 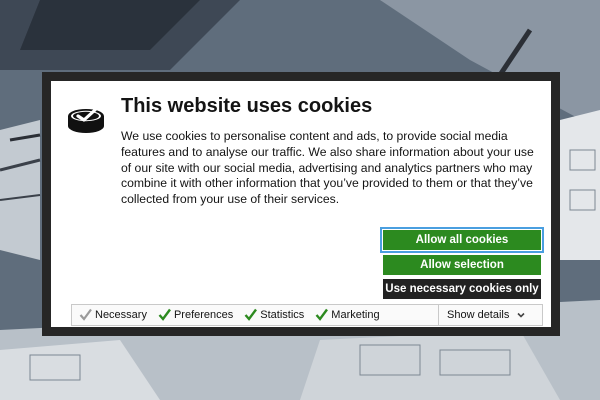 What do you see at coordinates (462, 289) in the screenshot?
I see `necessary-cookies-only-button: Use necessary cookies only` at bounding box center [462, 289].